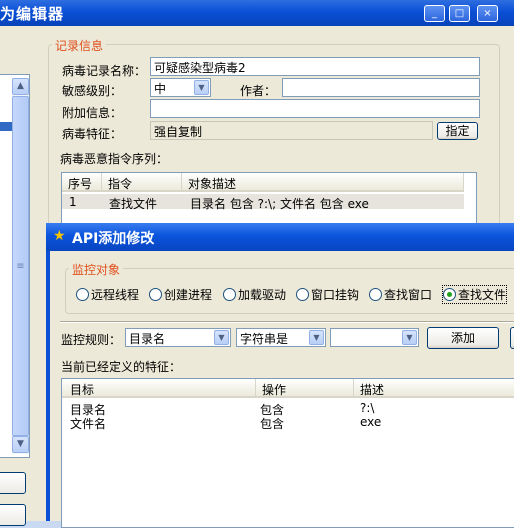  Describe the element at coordinates (20, 266) in the screenshot. I see `scroll-thumb: ≡` at that location.